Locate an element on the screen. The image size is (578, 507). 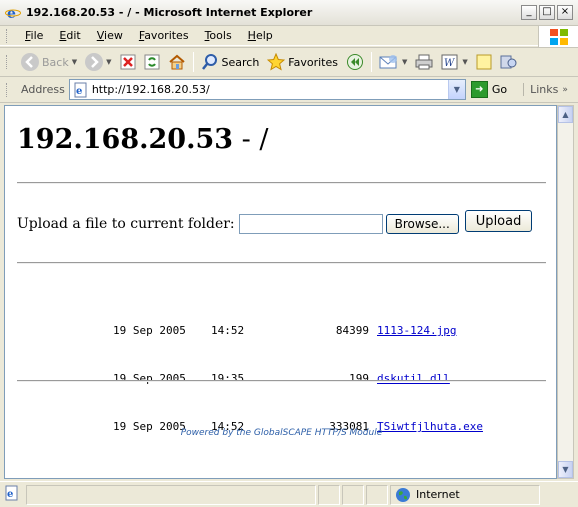
standard-toolbar: Back ▼ ▼ Search Favorites ▼ W ▼ is located at coordinates (289, 62).